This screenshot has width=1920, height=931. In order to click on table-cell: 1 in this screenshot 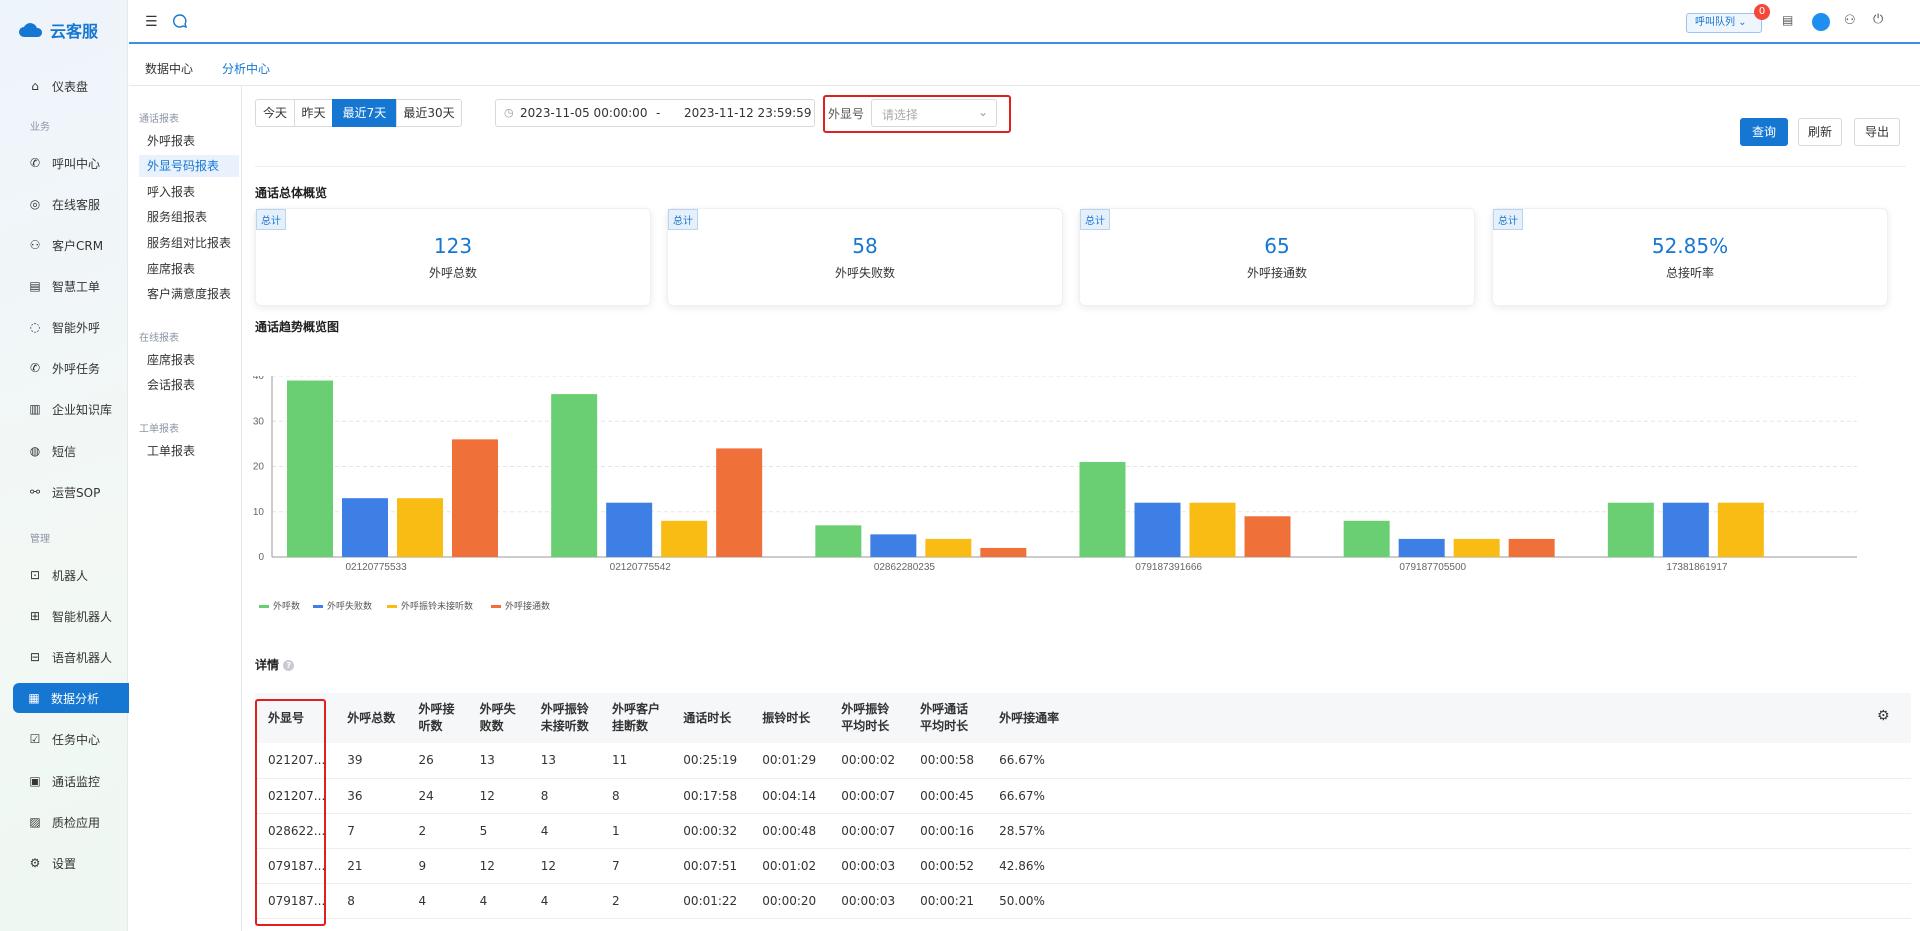, I will do `click(635, 831)`.